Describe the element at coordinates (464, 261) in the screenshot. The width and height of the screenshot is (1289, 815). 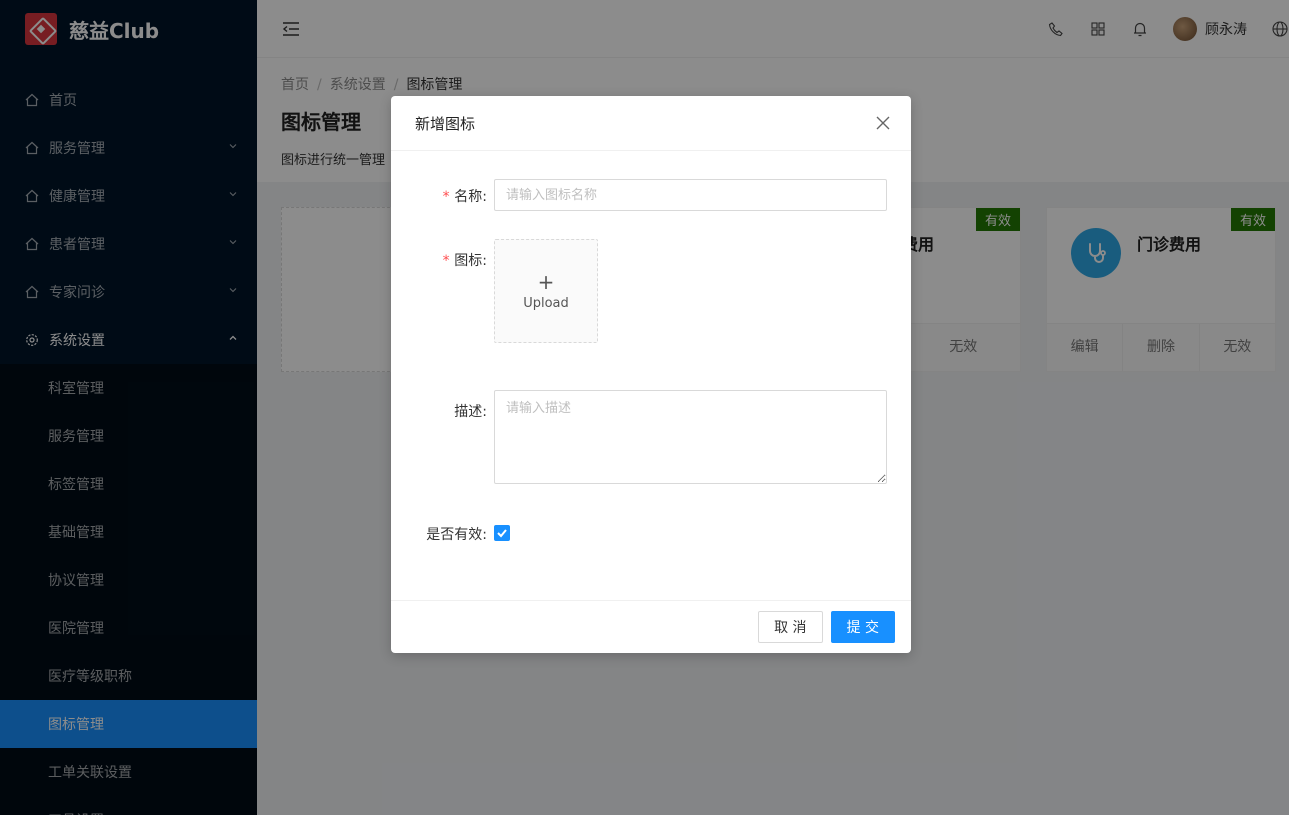
I see `icon-label: * 图标:` at that location.